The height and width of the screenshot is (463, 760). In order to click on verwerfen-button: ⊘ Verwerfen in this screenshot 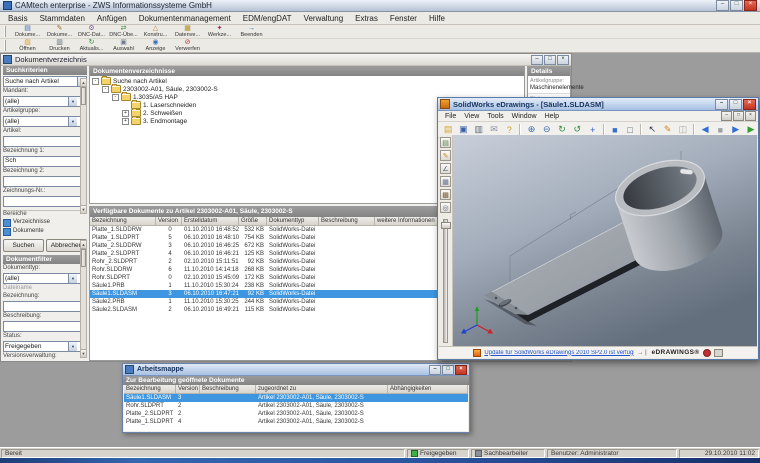, I will do `click(187, 45)`.